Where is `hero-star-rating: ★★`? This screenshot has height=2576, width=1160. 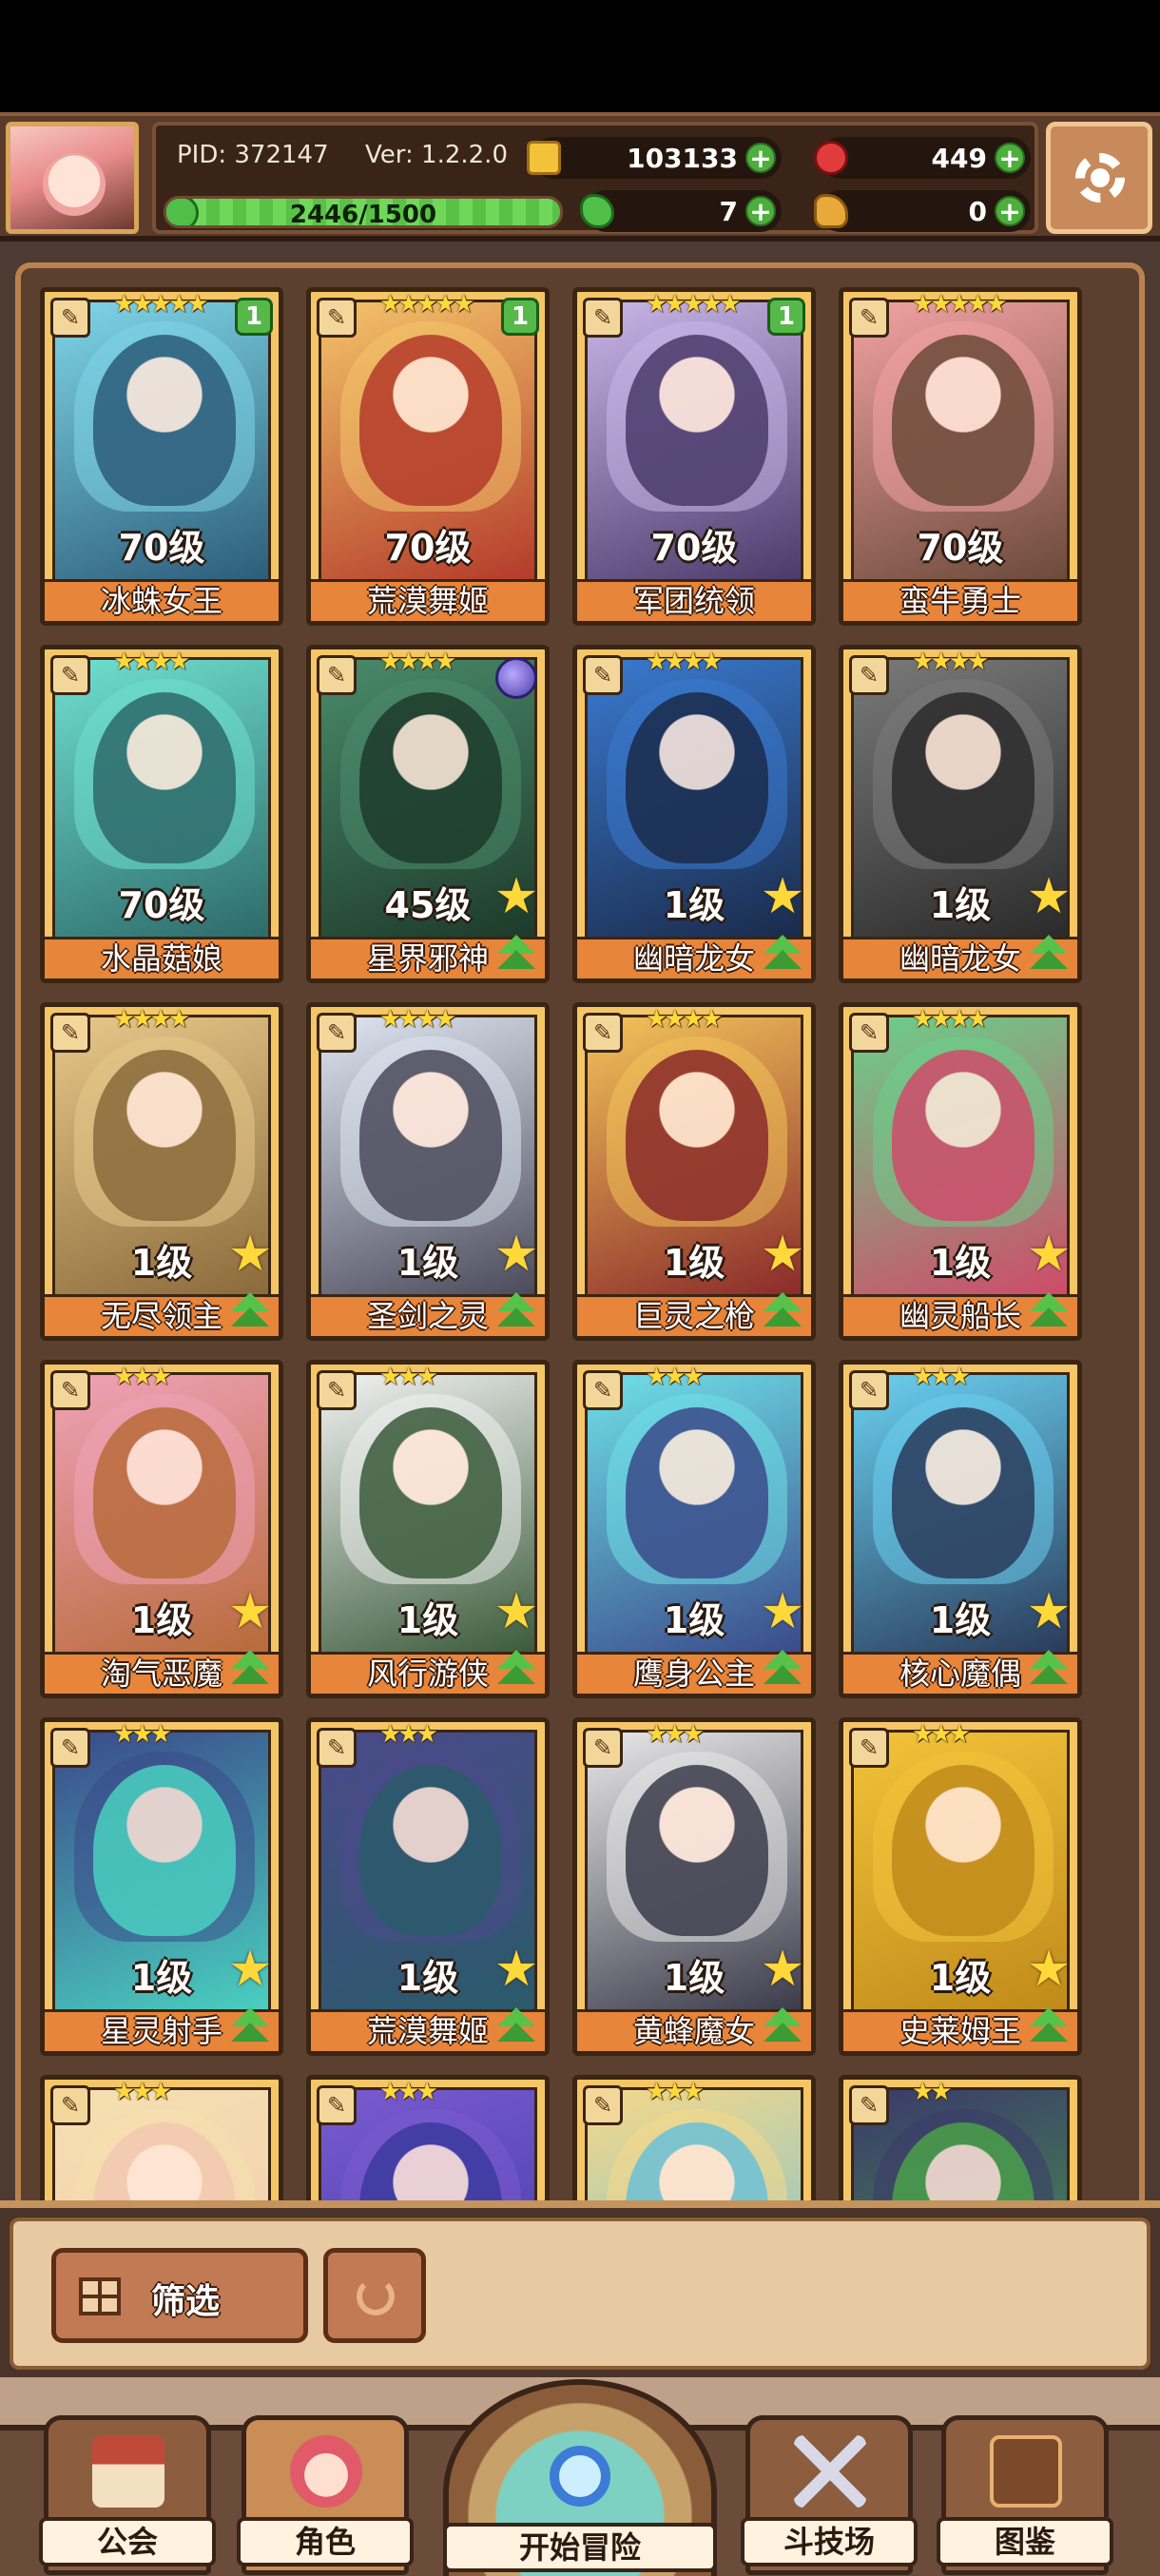
hero-star-rating: ★★ is located at coordinates (932, 2092).